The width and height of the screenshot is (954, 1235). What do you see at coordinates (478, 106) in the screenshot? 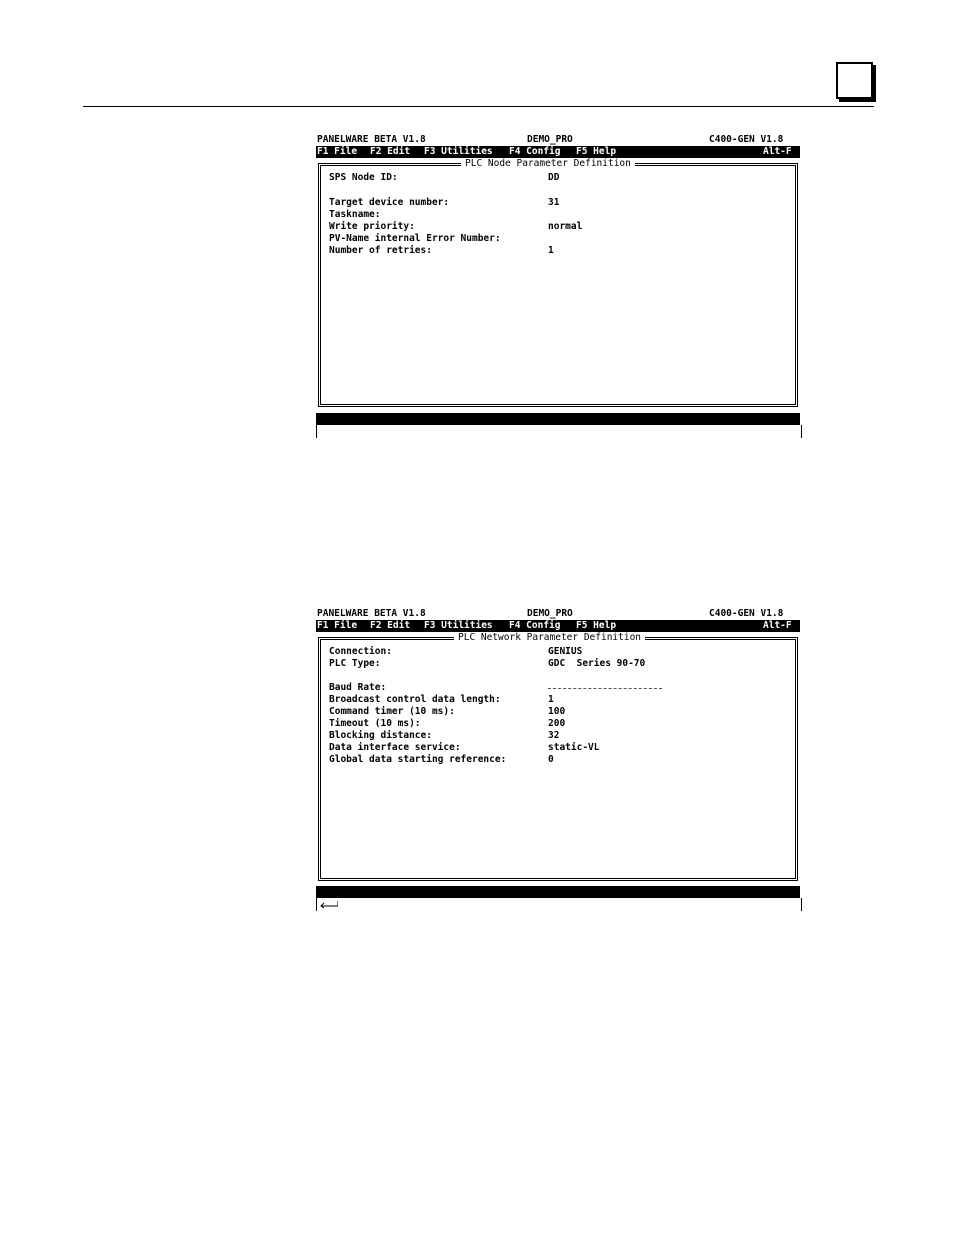
I see `header-rule` at bounding box center [478, 106].